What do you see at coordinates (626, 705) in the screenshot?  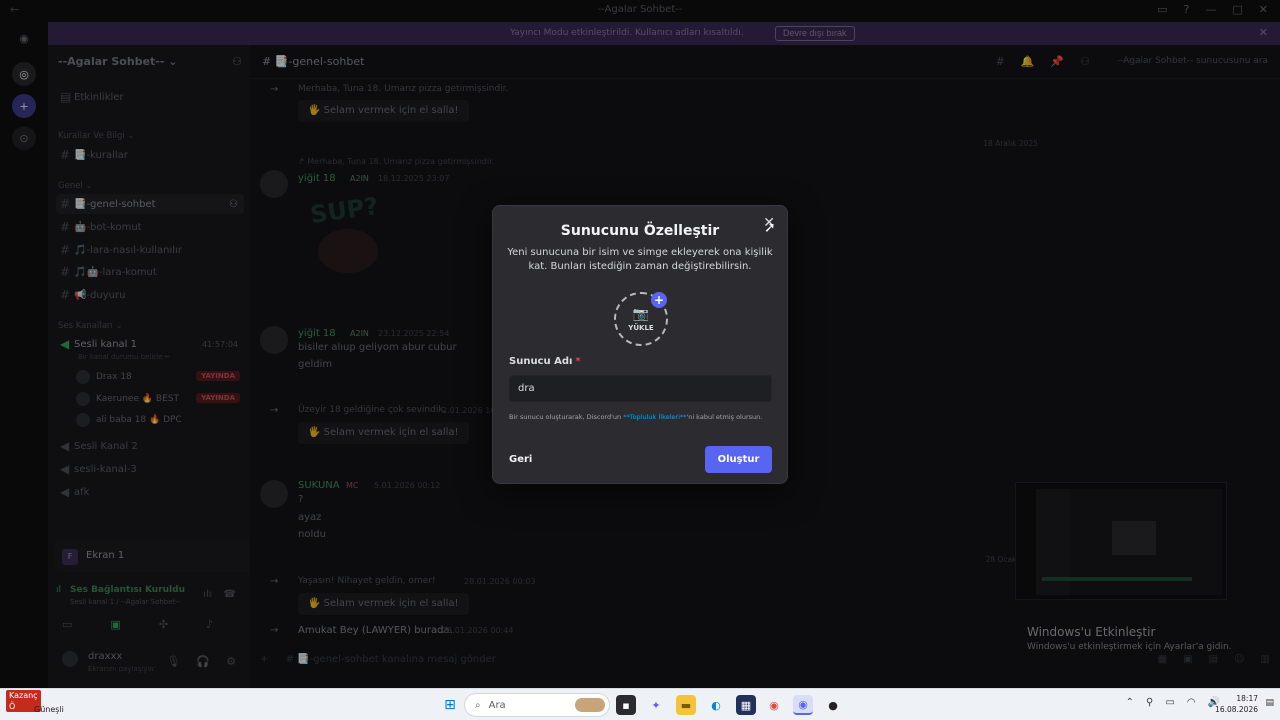 I see `task-view-icon: ▪` at bounding box center [626, 705].